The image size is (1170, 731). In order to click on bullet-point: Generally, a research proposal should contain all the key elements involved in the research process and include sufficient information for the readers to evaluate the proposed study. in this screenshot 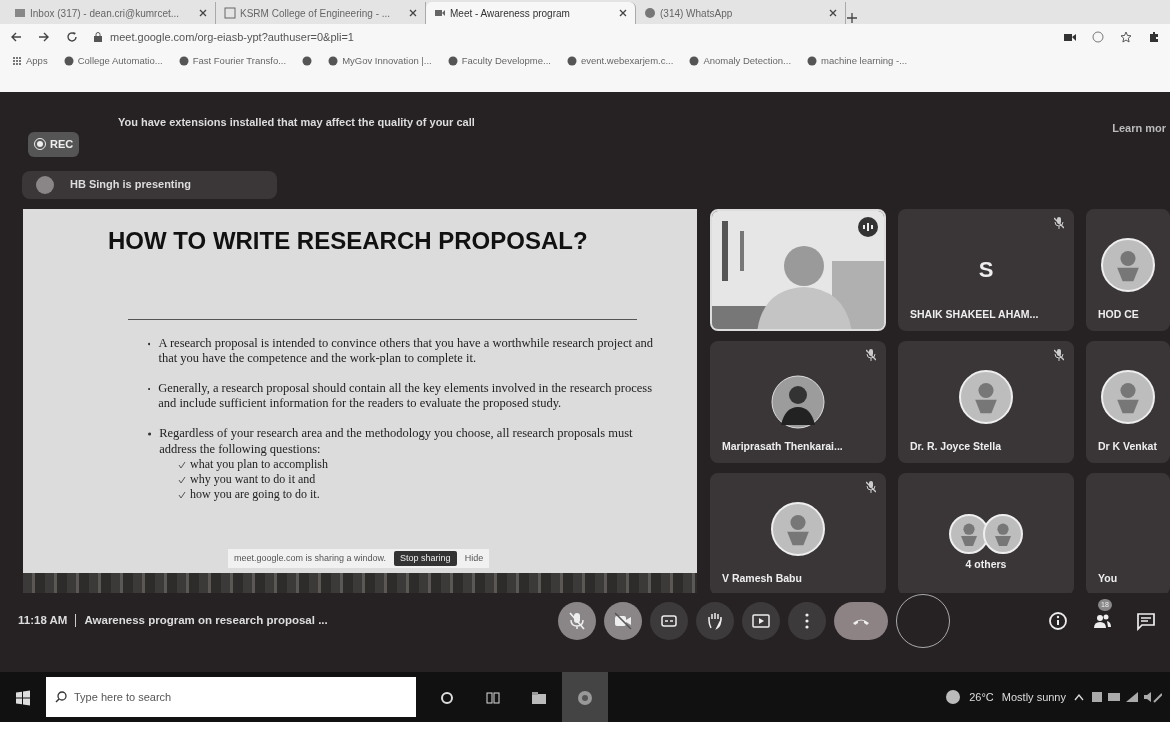, I will do `click(406, 396)`.